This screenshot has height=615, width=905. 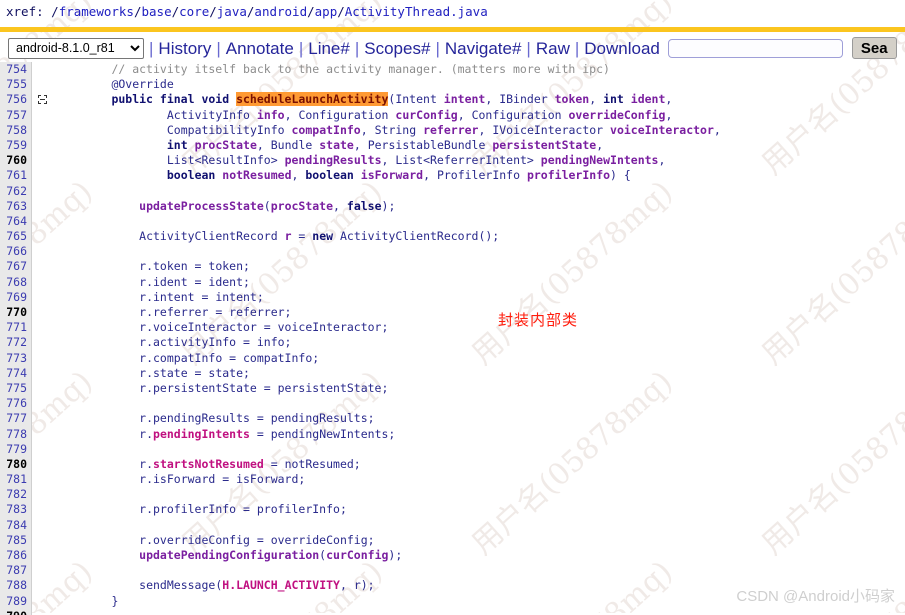 I want to click on code-line: 773 r.compatInfo = compatInfo;, so click(x=452, y=358).